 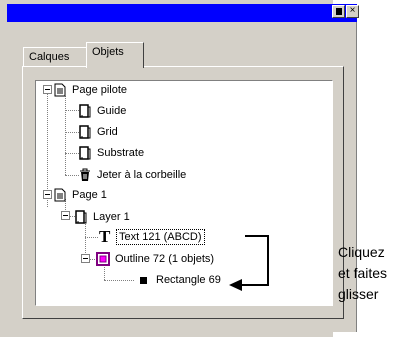 I want to click on tree-node-label: Grid, so click(x=107, y=132).